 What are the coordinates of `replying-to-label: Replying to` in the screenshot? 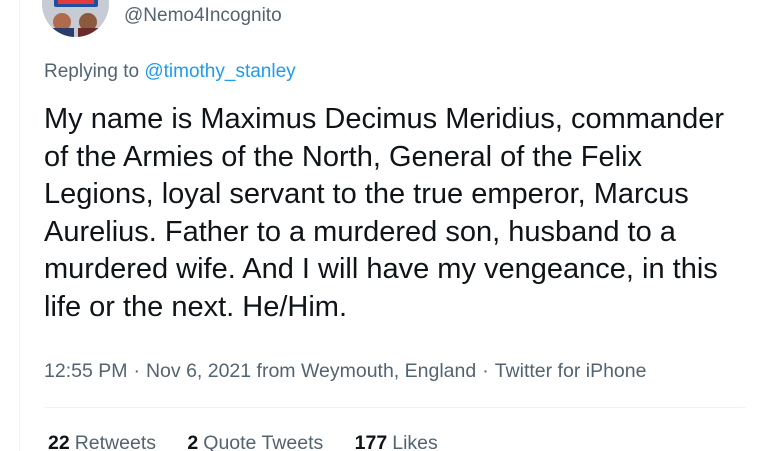 It's located at (94, 71).